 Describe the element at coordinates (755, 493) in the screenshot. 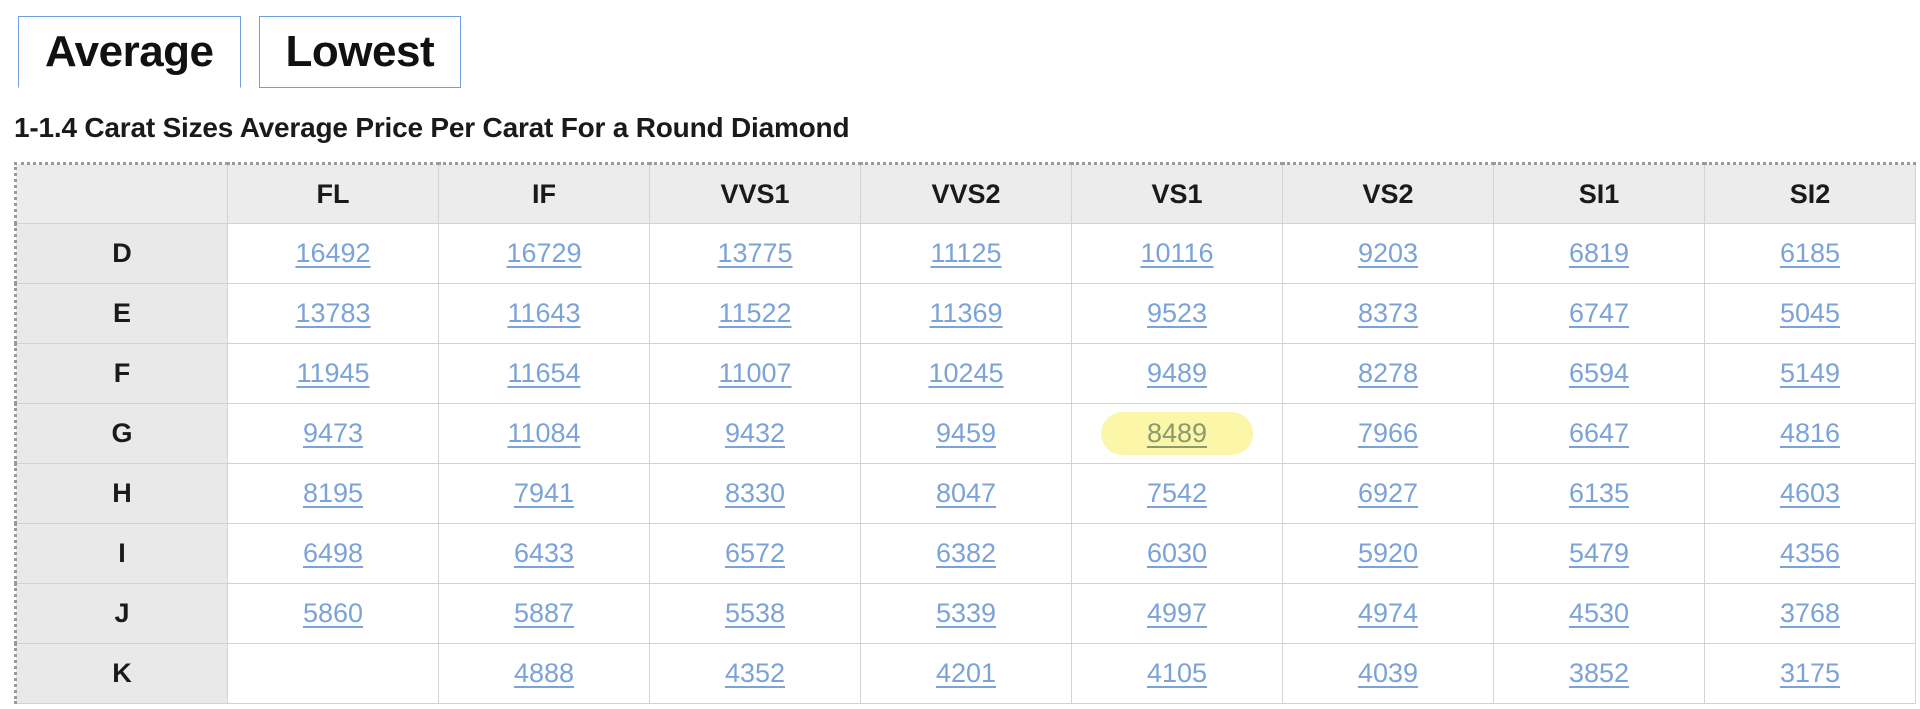

I see `price-link: 8330` at that location.